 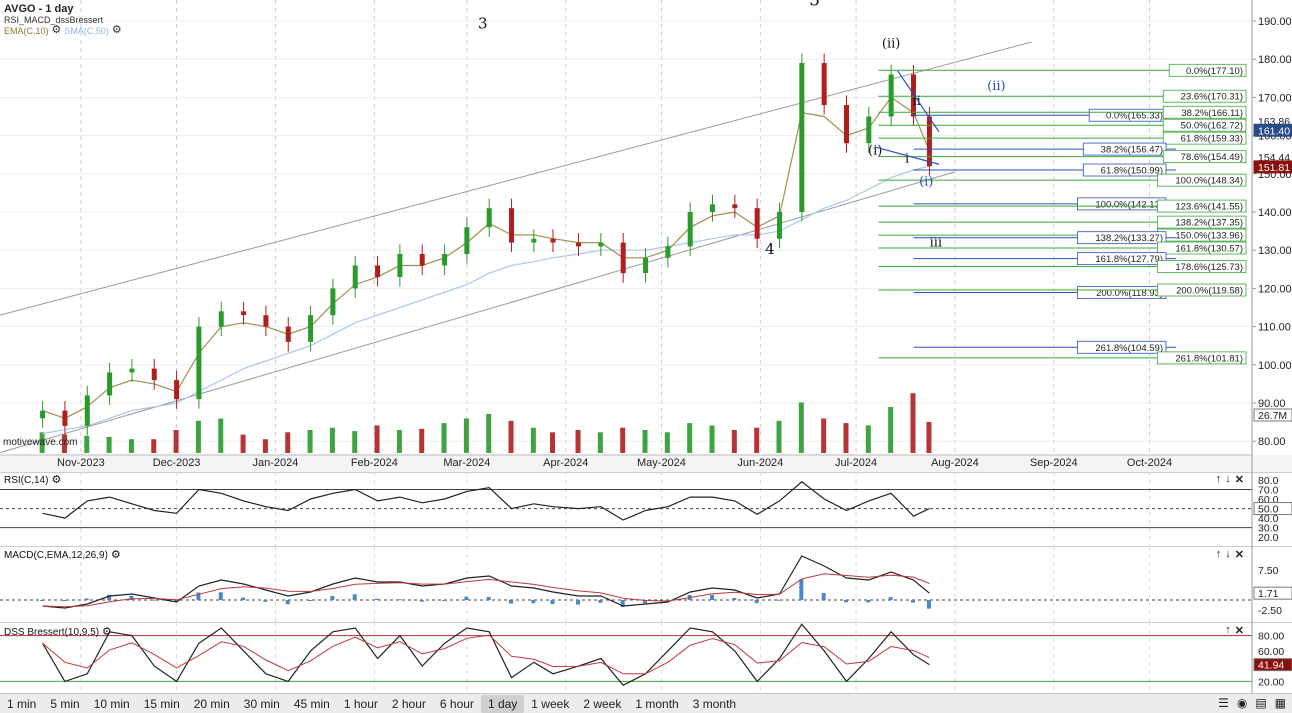 I want to click on indicator-last-label: 1.71, so click(x=1268, y=594).